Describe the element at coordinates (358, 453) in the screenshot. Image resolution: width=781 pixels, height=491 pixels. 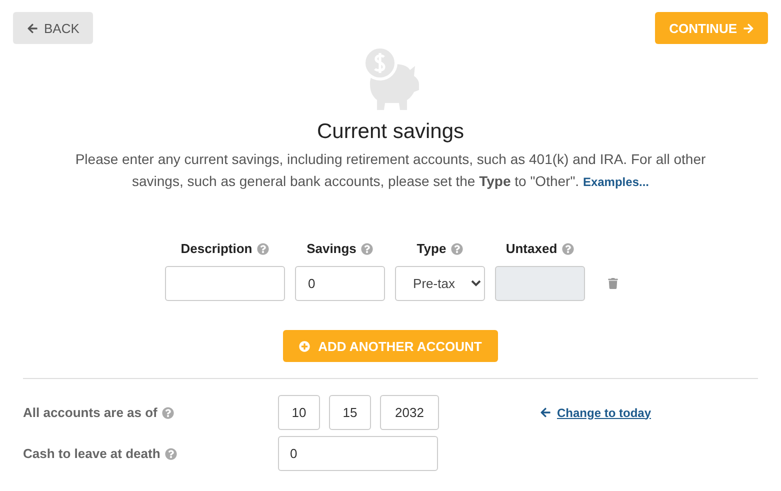
I see `cash-field: 0` at that location.